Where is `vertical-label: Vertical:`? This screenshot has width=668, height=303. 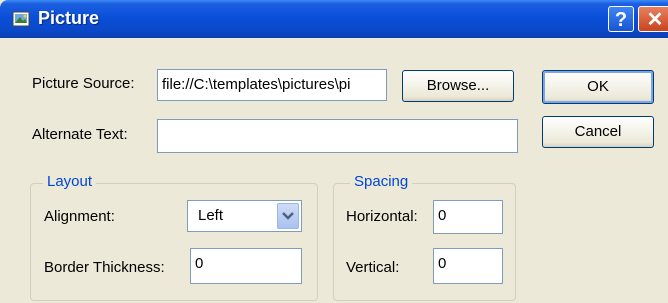
vertical-label: Vertical: is located at coordinates (373, 267).